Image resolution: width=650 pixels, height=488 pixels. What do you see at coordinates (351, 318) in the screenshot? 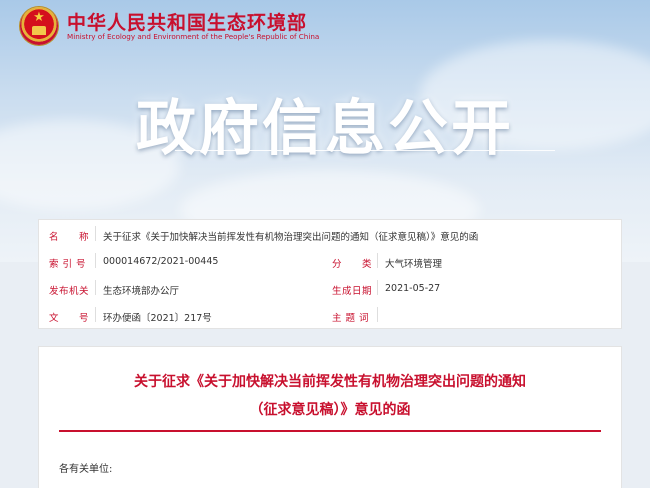
I see `subject-label: 主 题 词` at bounding box center [351, 318].